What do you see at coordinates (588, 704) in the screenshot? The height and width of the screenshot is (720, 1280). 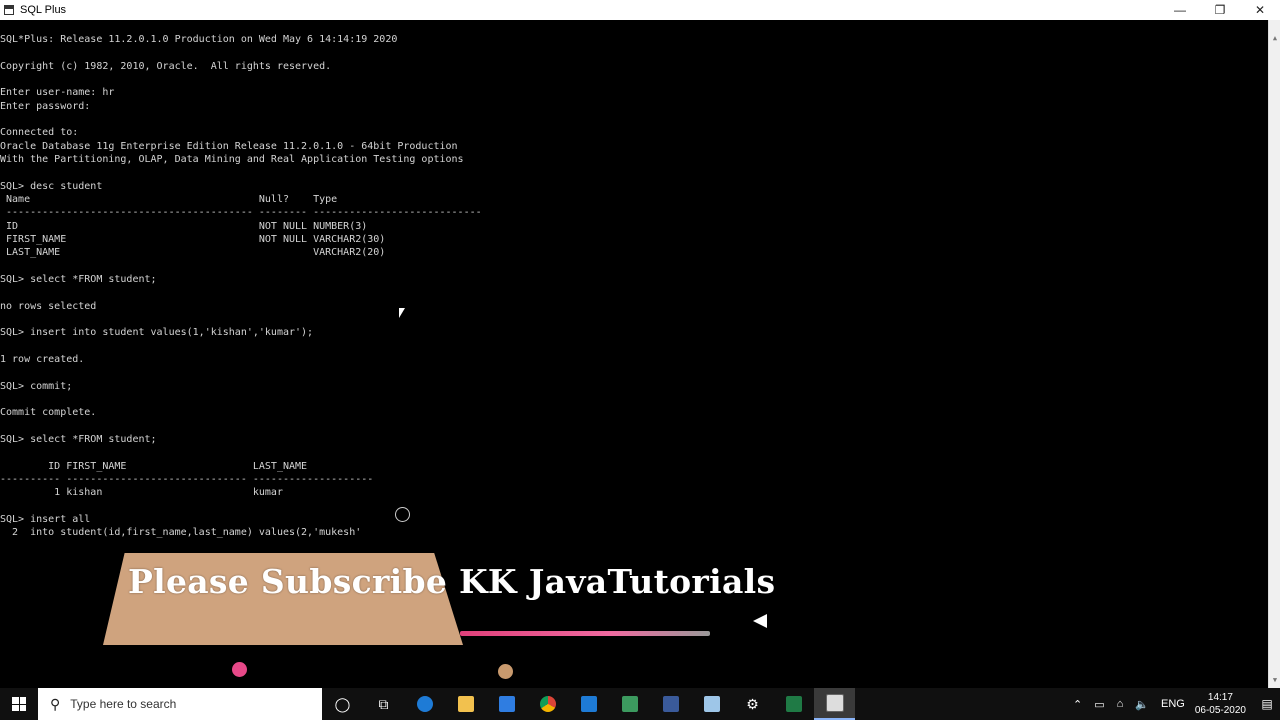 I see `mail-icon` at bounding box center [588, 704].